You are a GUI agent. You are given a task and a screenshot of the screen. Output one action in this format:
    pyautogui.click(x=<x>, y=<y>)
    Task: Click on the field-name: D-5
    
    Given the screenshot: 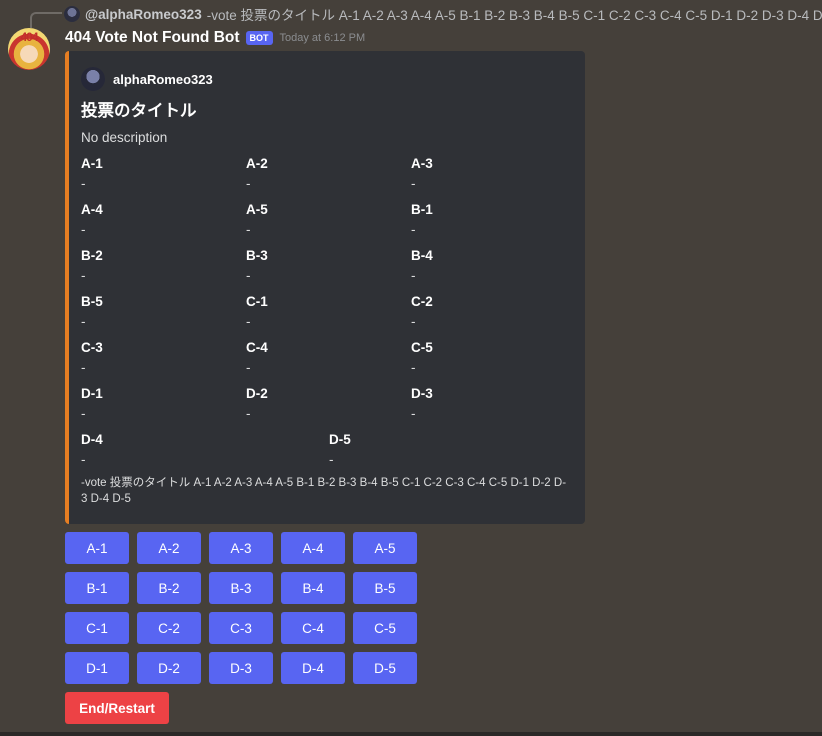 What is the action you would take?
    pyautogui.click(x=340, y=439)
    